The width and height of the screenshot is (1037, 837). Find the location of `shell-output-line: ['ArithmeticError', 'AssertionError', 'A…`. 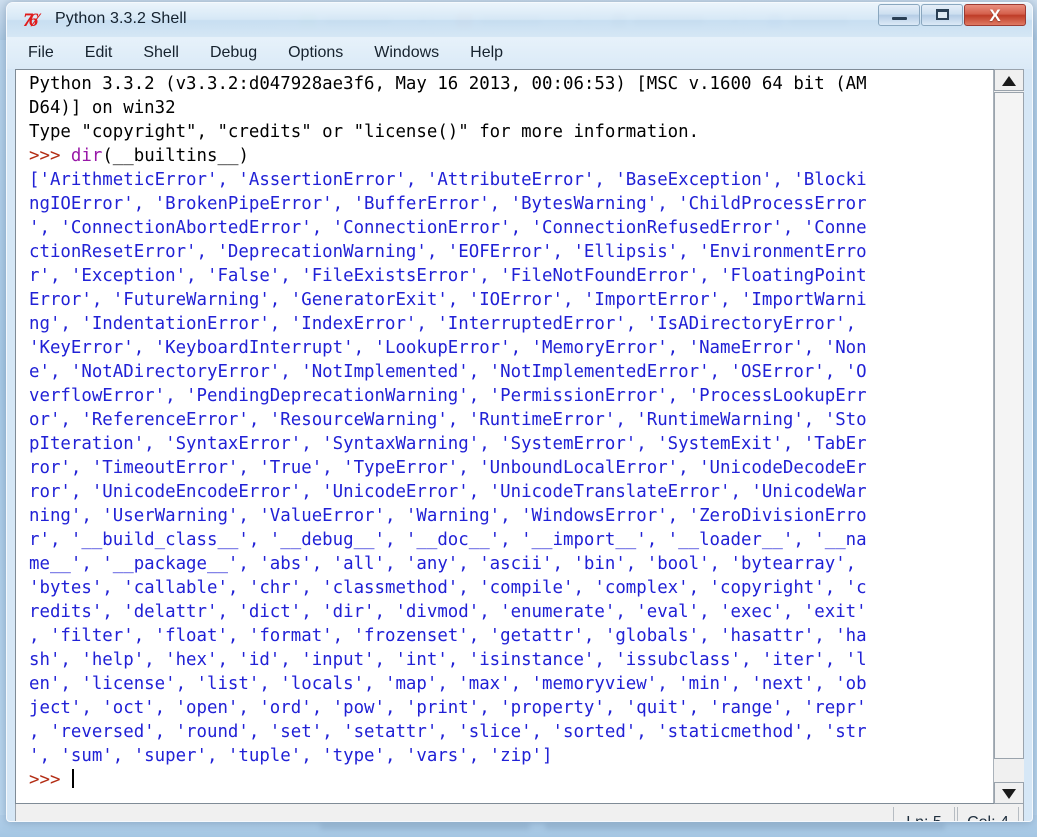

shell-output-line: ['ArithmeticError', 'AssertionError', 'A… is located at coordinates (448, 180).